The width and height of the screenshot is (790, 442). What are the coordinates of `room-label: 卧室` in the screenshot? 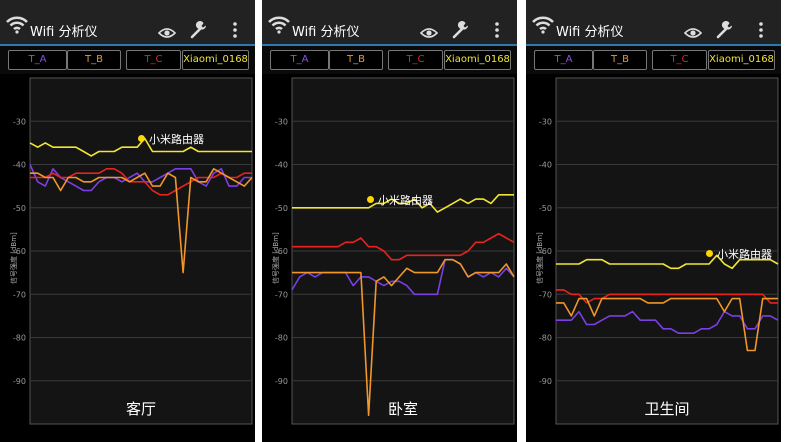 It's located at (402, 409).